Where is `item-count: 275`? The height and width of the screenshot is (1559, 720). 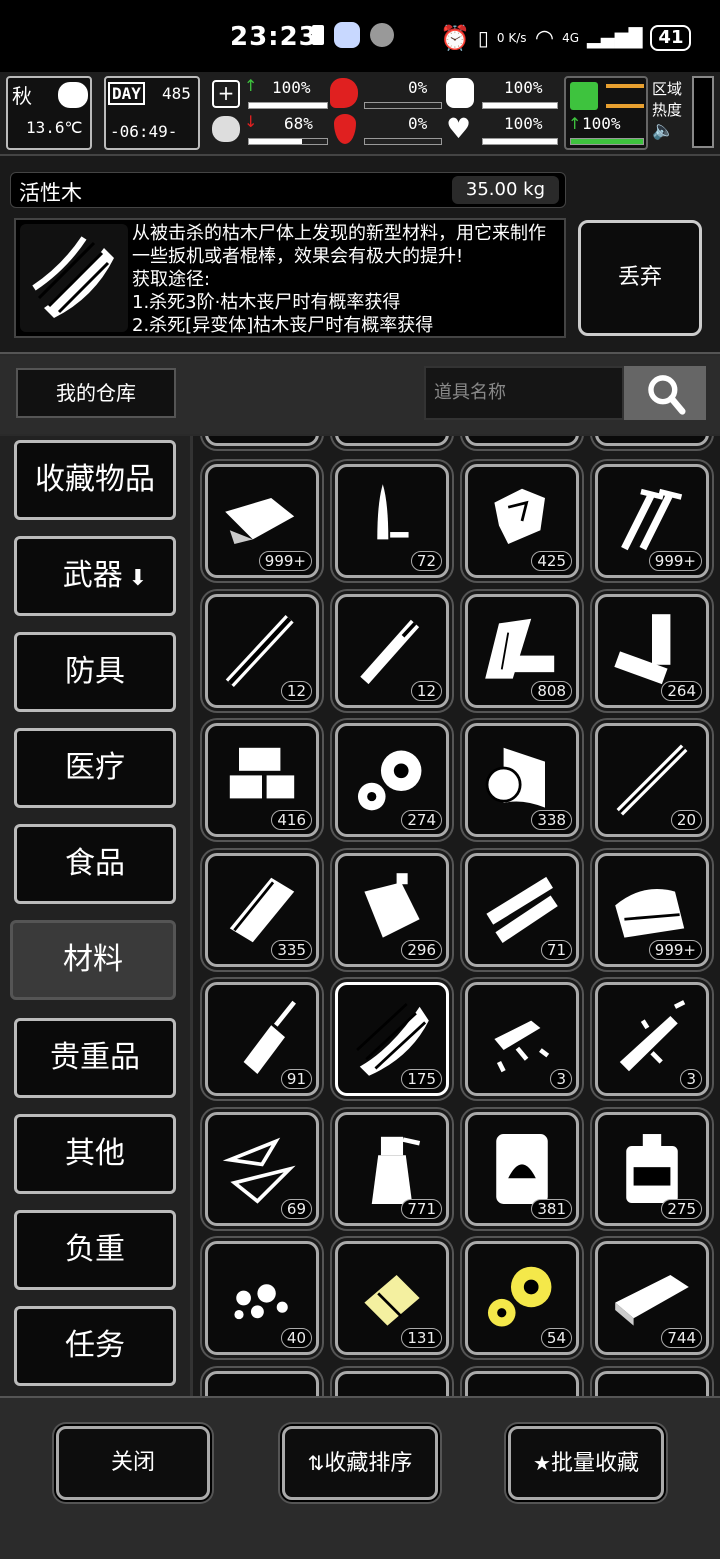 item-count: 275 is located at coordinates (681, 1208).